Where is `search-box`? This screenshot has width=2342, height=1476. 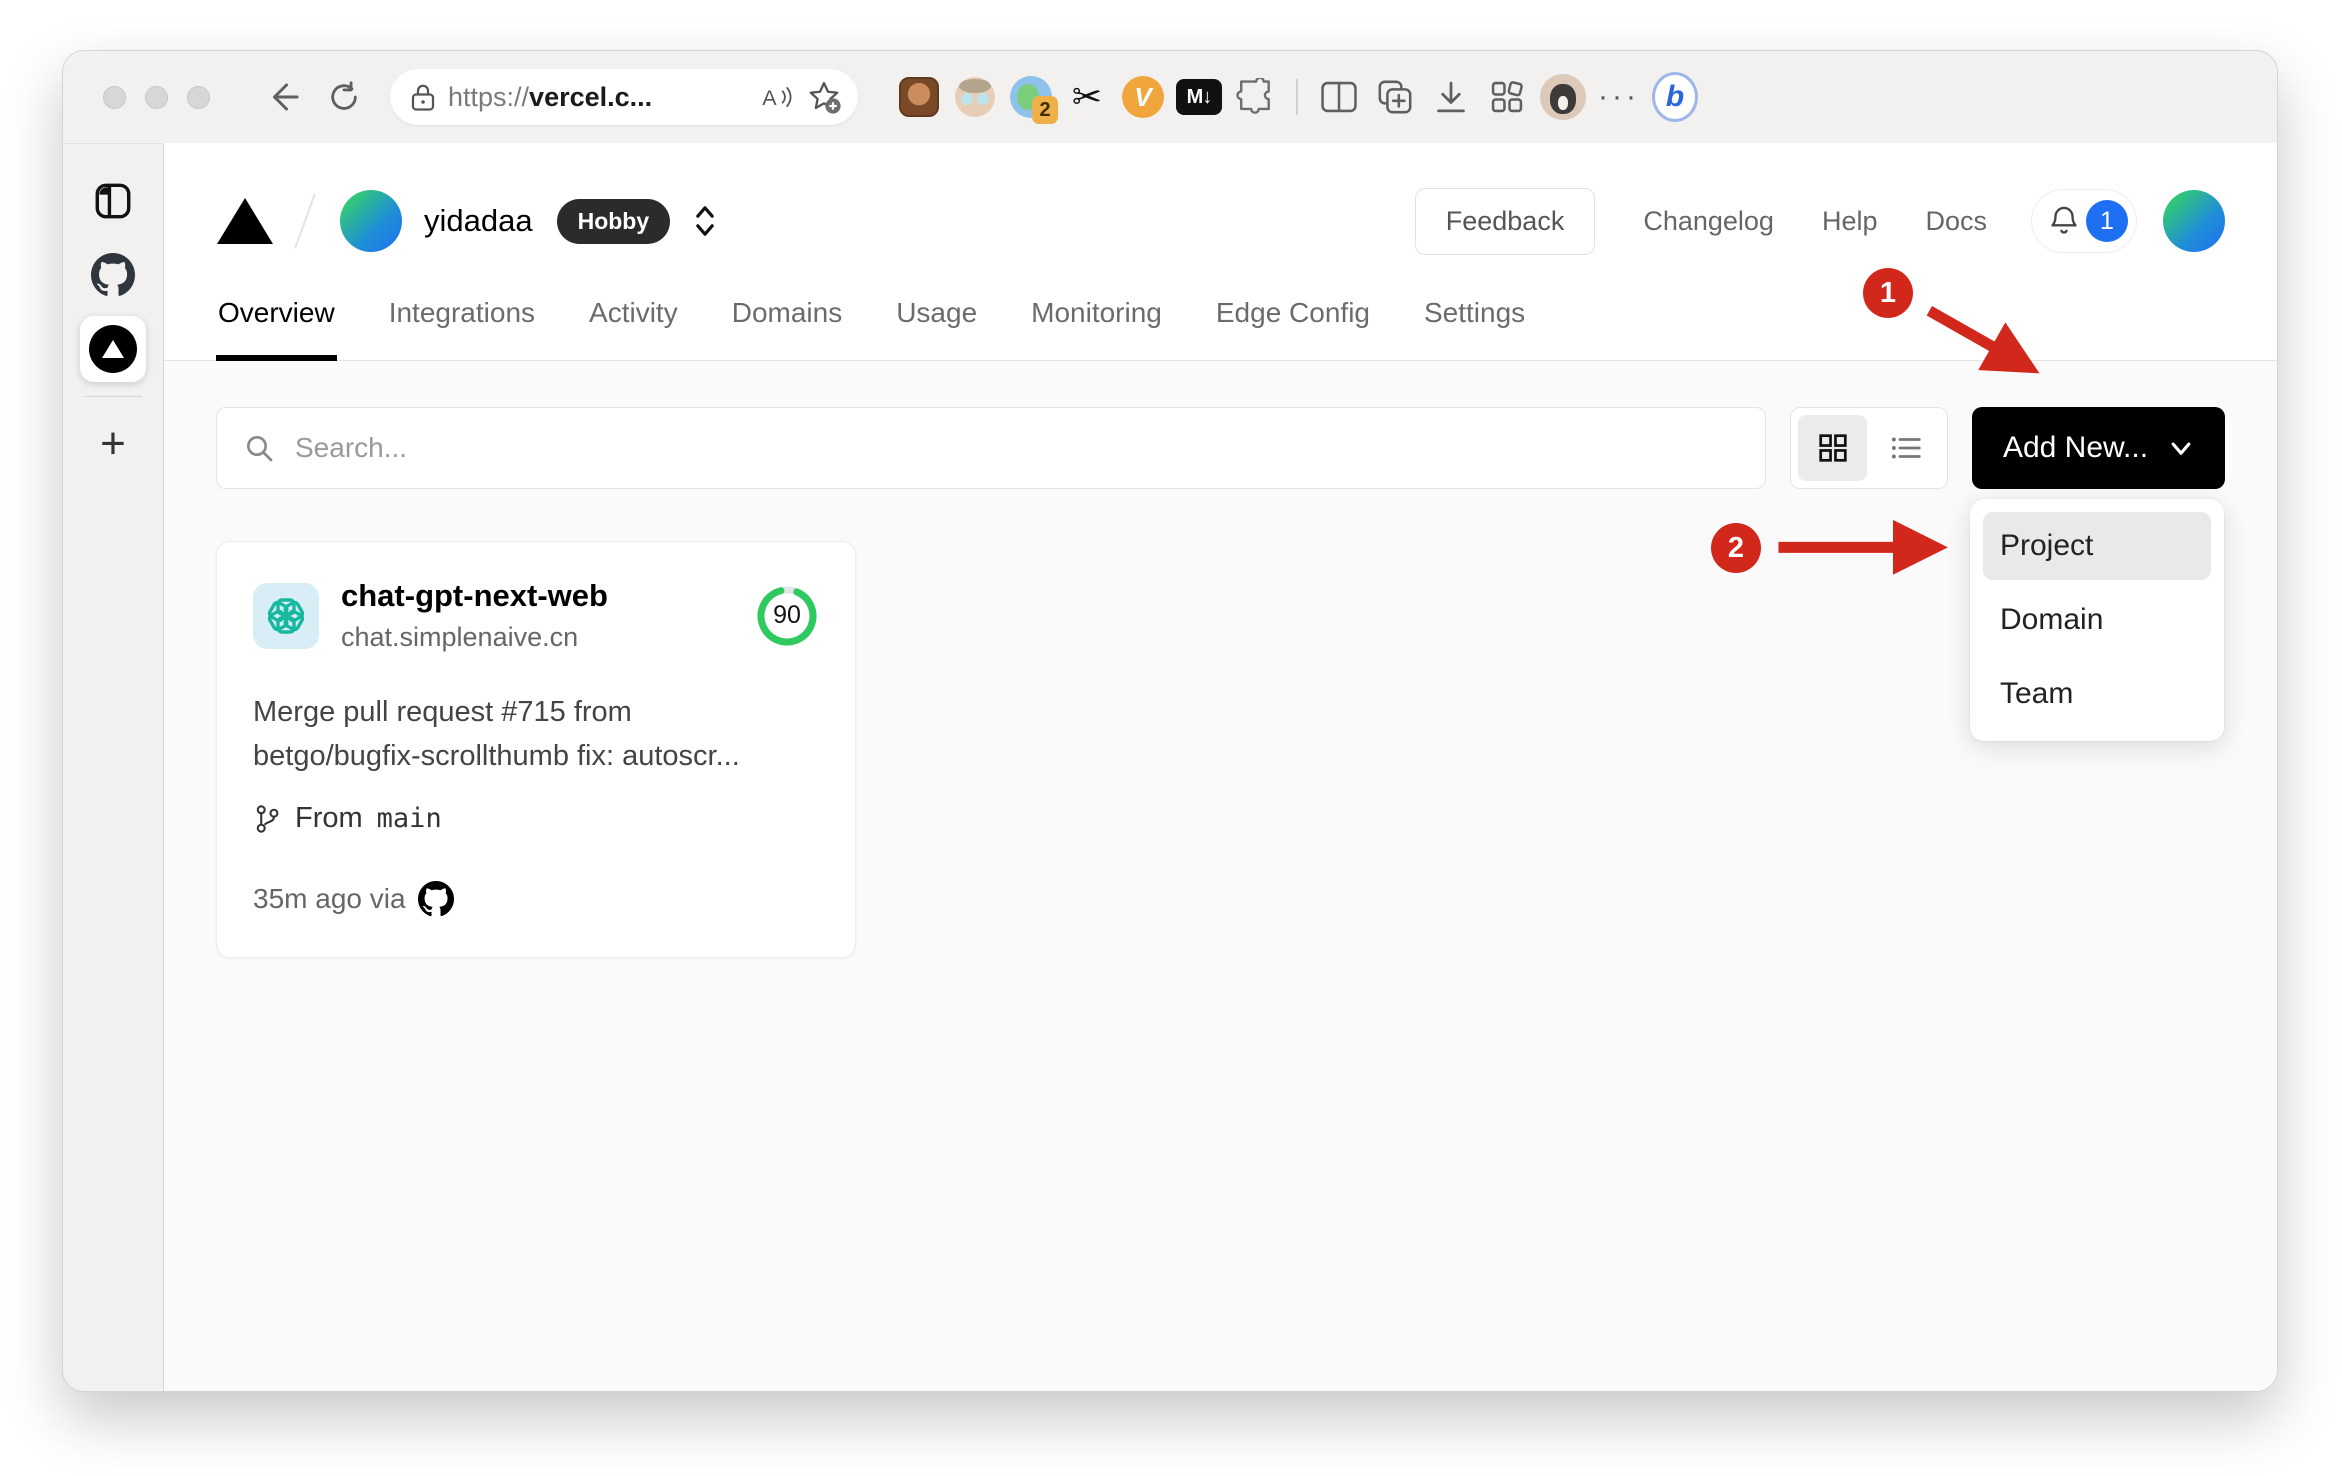
search-box is located at coordinates (991, 448).